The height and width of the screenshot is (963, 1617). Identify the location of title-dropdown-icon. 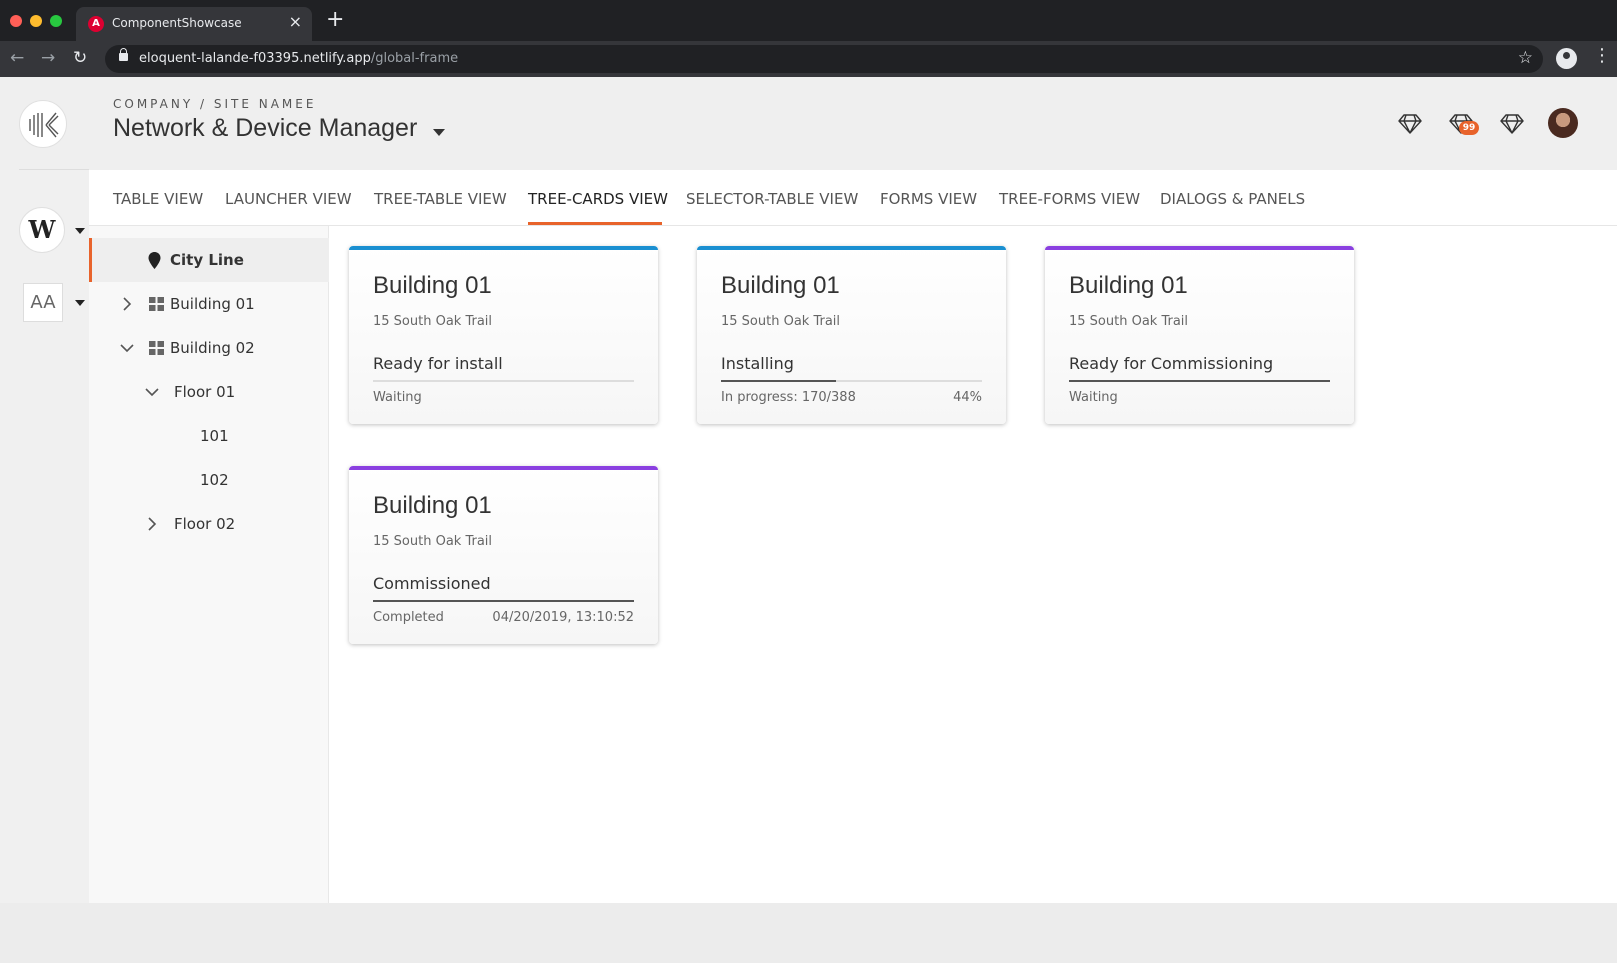
(439, 132).